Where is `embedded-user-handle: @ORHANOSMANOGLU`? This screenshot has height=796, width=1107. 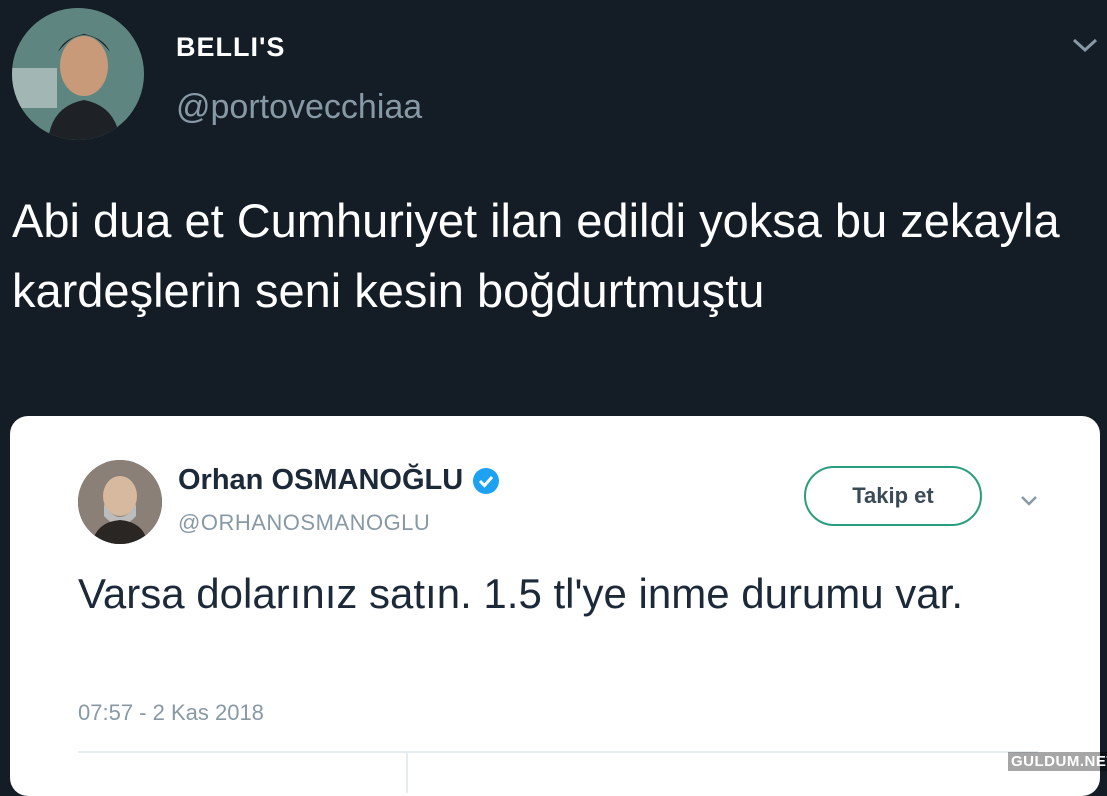
embedded-user-handle: @ORHANOSMANOGLU is located at coordinates (304, 523).